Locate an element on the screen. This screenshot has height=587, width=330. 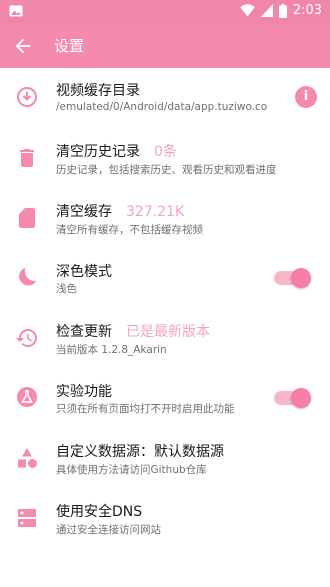
status-bar: 2:03 is located at coordinates (165, 12).